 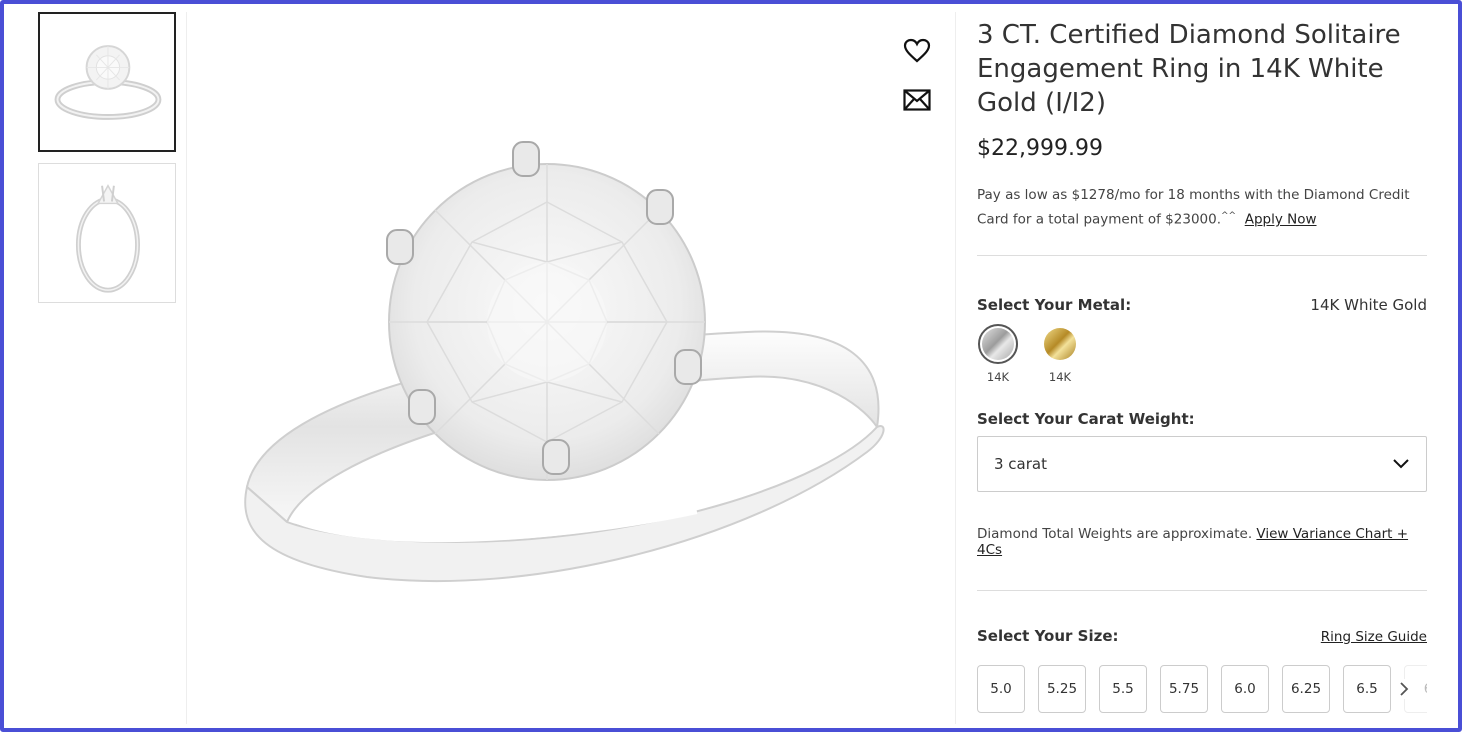 I want to click on metal-option-white-gold: 14K, so click(x=998, y=353).